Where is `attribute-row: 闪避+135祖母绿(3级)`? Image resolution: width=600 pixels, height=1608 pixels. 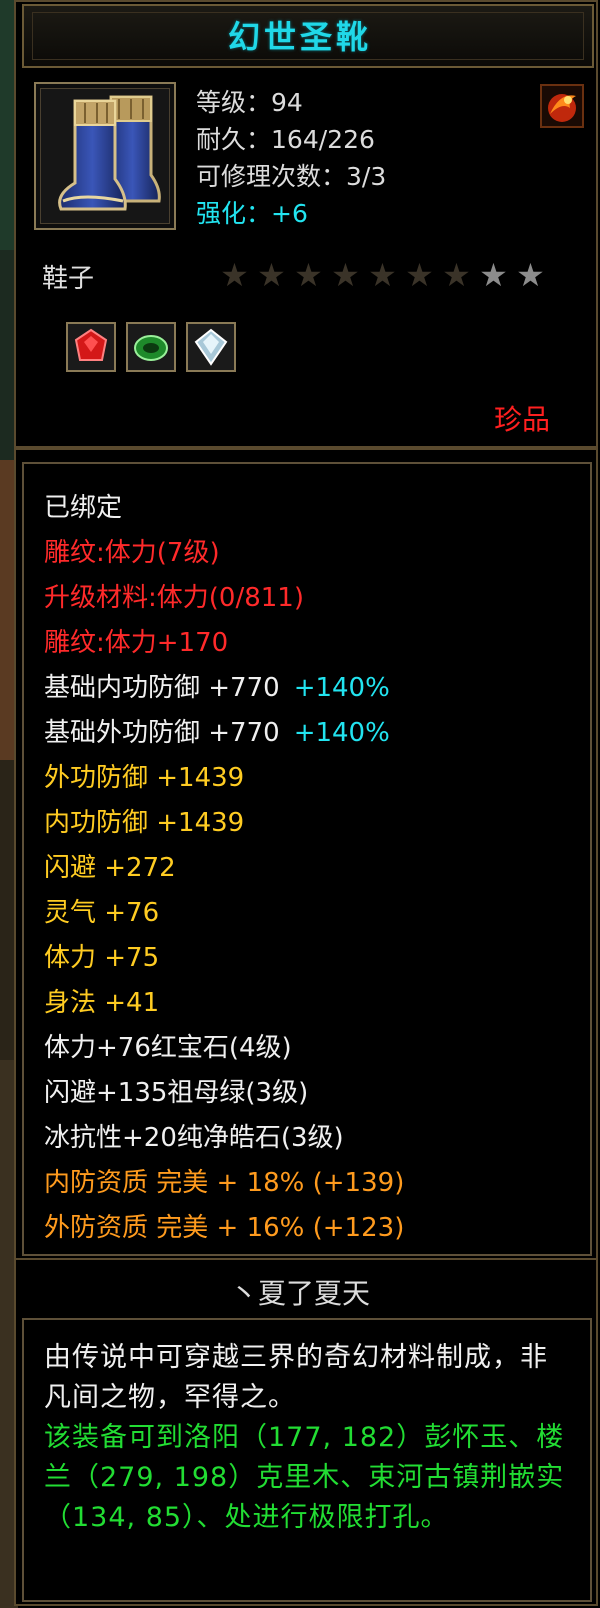 attribute-row: 闪避+135祖母绿(3级) is located at coordinates (224, 1093).